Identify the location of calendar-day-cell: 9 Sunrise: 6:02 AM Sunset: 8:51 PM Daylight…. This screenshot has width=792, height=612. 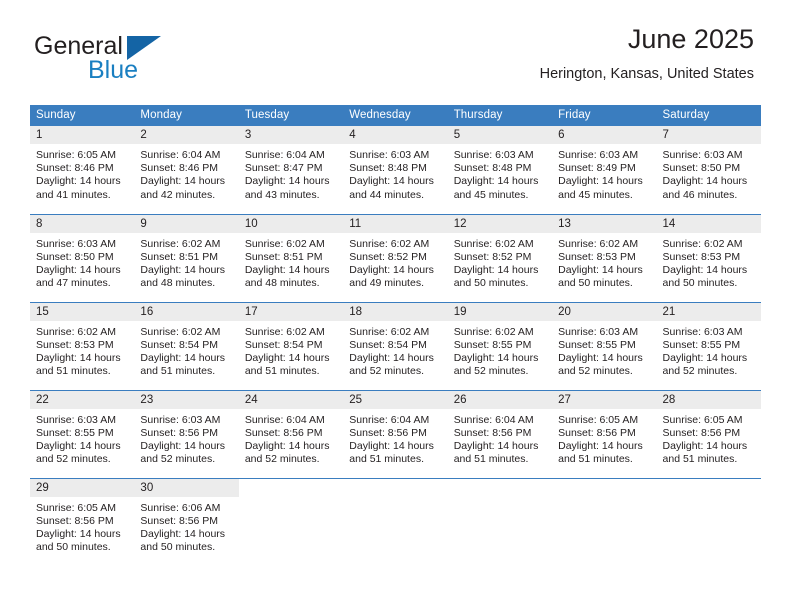
(186, 257).